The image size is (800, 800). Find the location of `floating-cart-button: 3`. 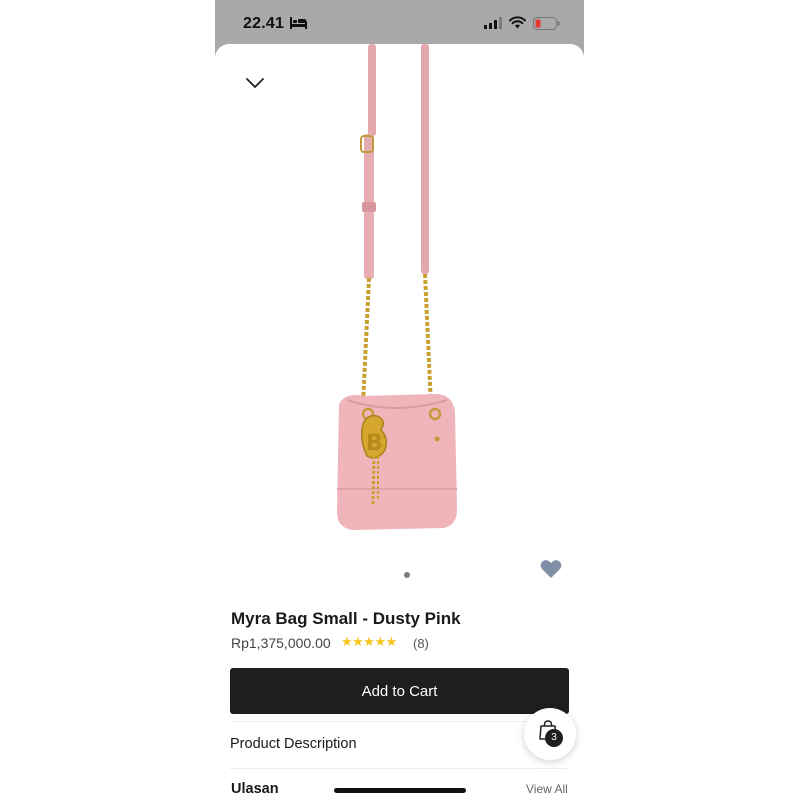

floating-cart-button: 3 is located at coordinates (550, 734).